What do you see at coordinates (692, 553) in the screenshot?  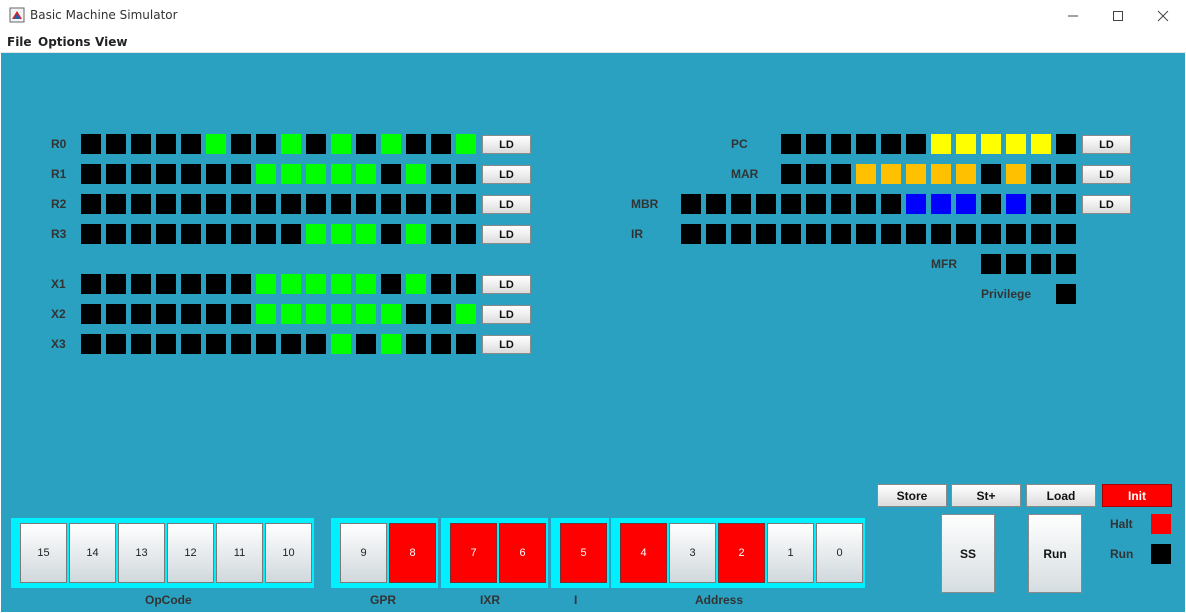 I see `bit-switch-3: 3` at bounding box center [692, 553].